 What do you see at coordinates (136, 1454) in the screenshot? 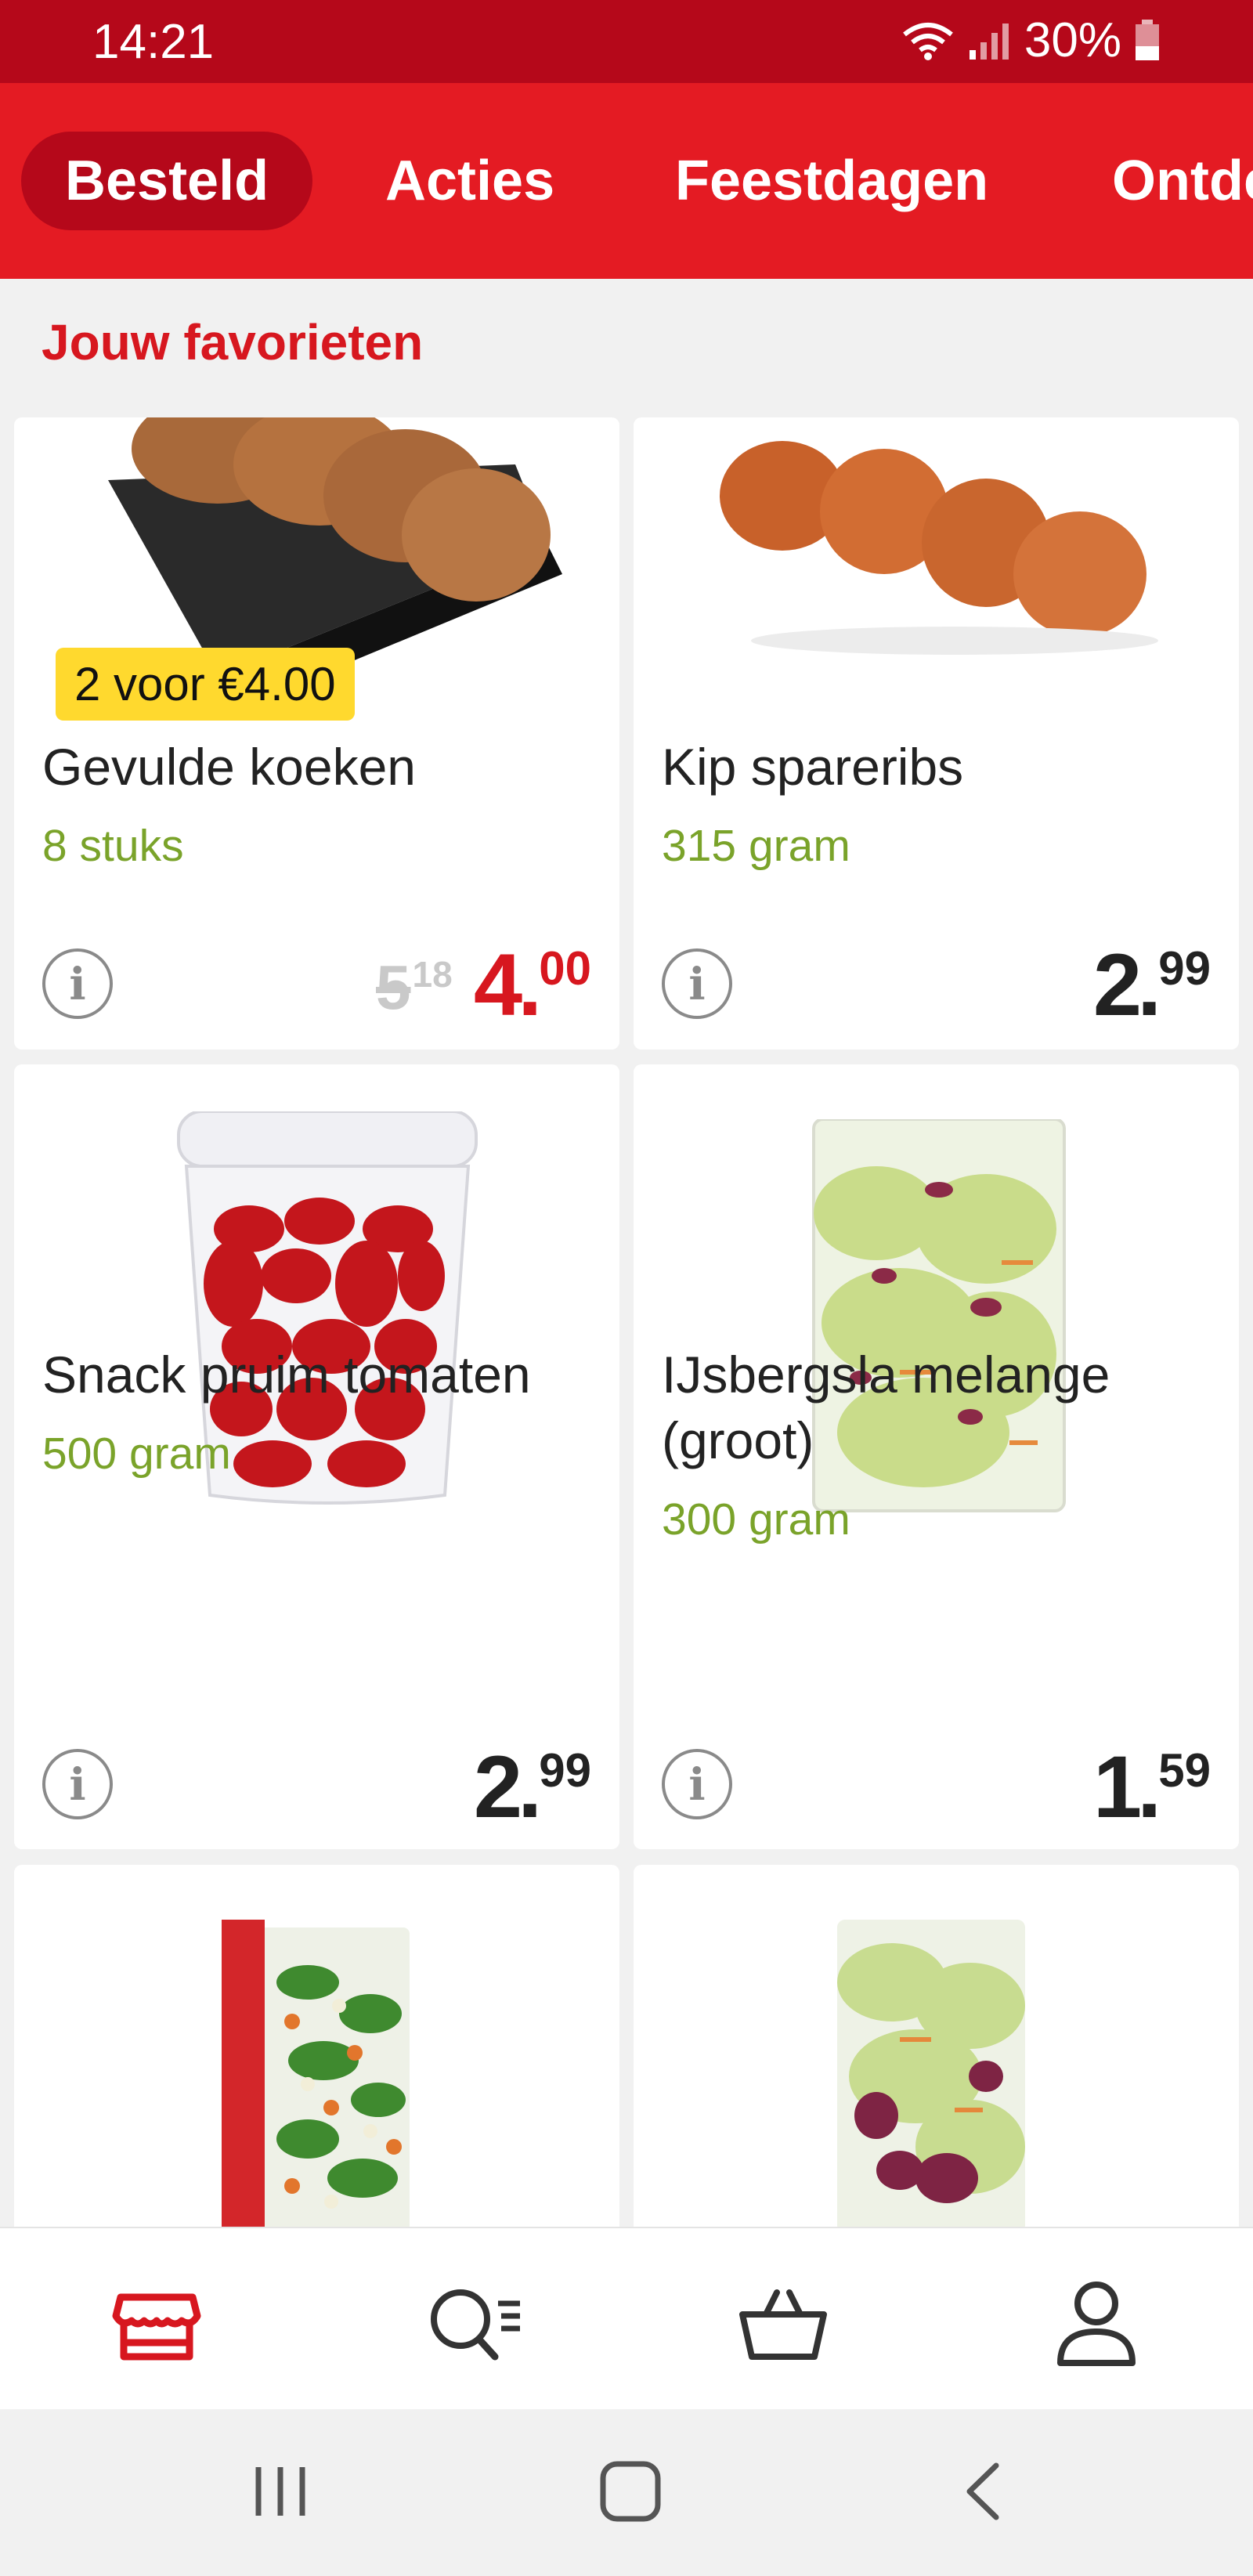
I see `product-unit: 500 gram` at bounding box center [136, 1454].